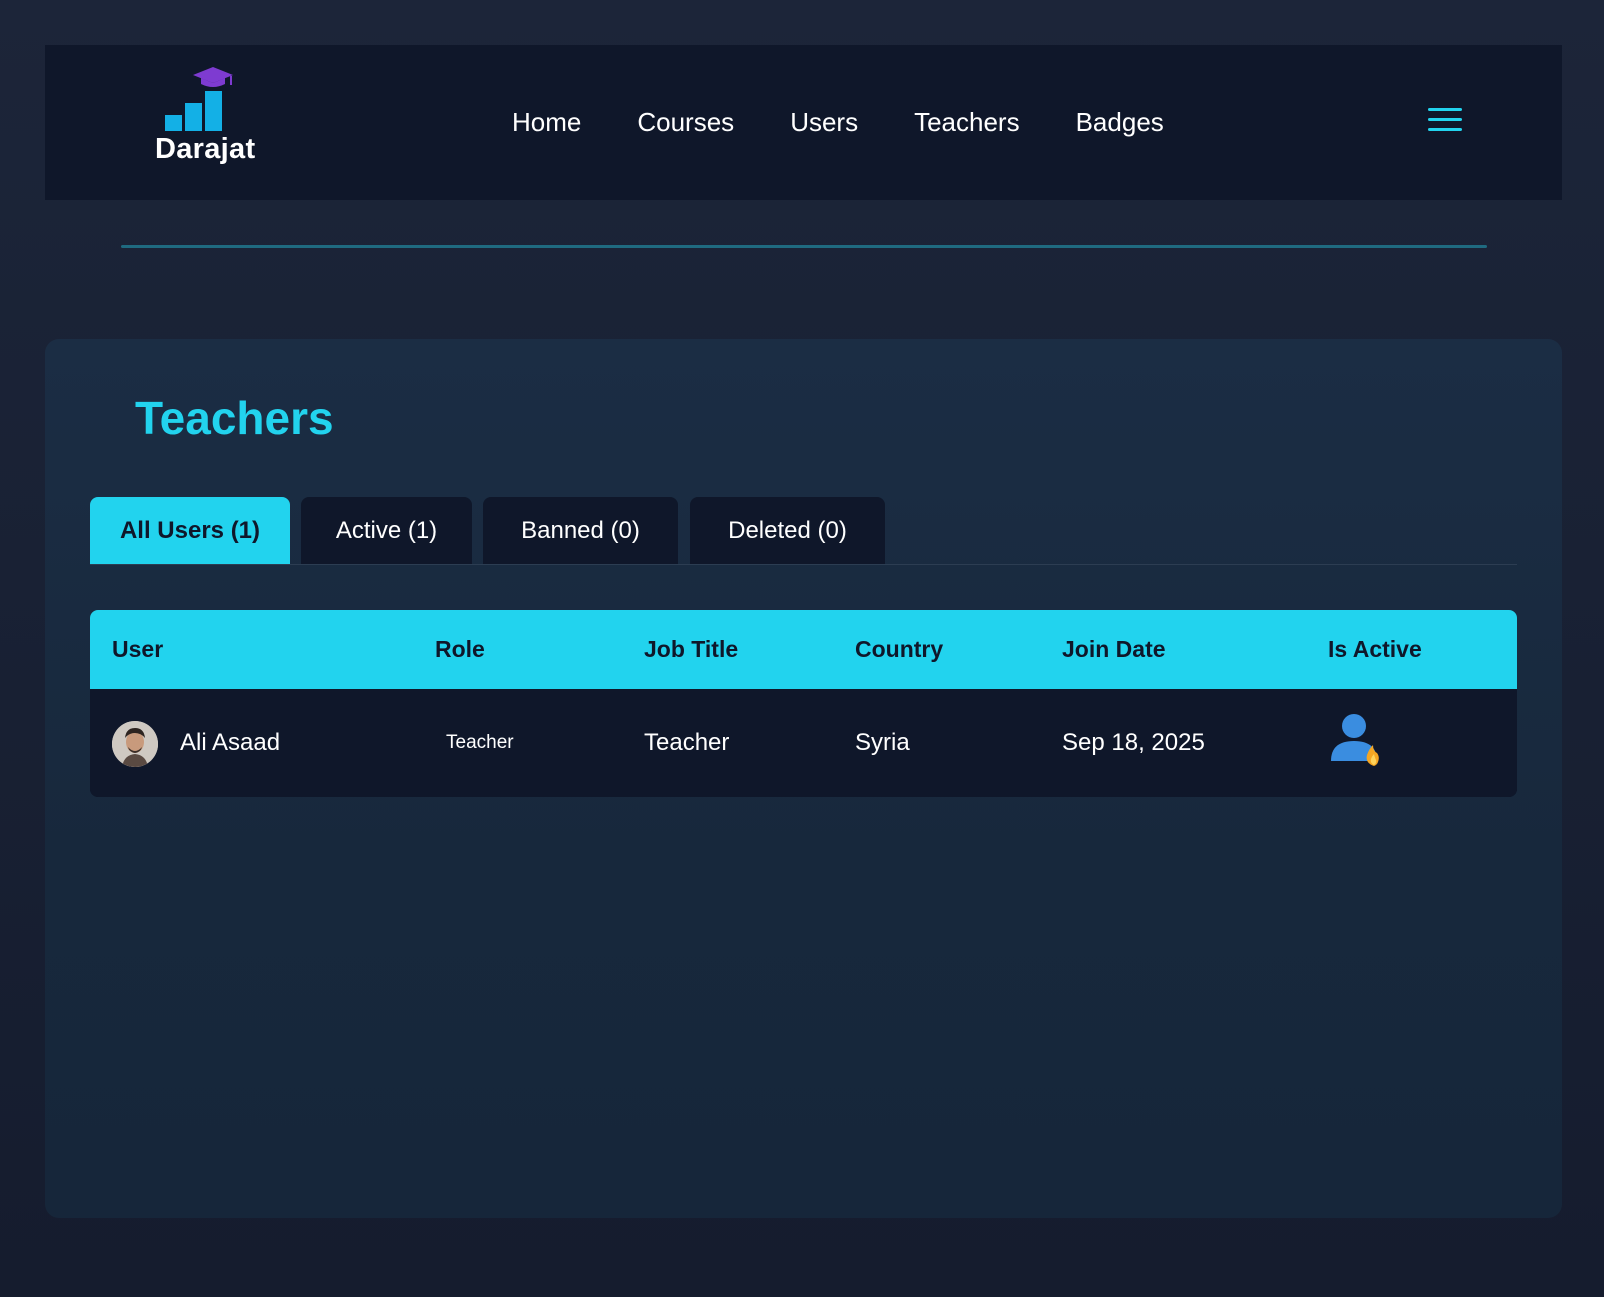 The height and width of the screenshot is (1297, 1604). What do you see at coordinates (205, 149) in the screenshot?
I see `brand-name: Darajat` at bounding box center [205, 149].